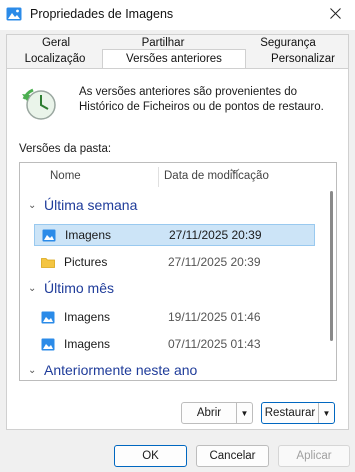 The height and width of the screenshot is (472, 355). What do you see at coordinates (209, 413) in the screenshot?
I see `open-button-label: Abrir` at bounding box center [209, 413].